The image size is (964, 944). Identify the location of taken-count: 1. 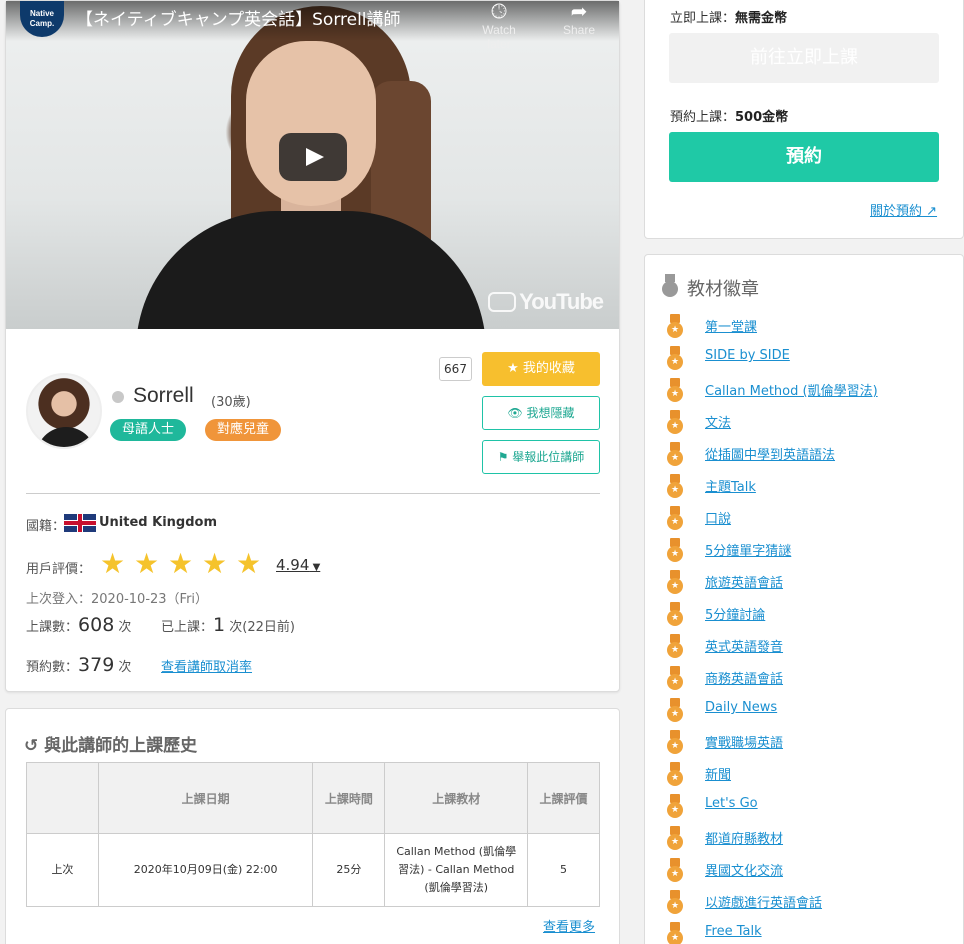
(219, 625).